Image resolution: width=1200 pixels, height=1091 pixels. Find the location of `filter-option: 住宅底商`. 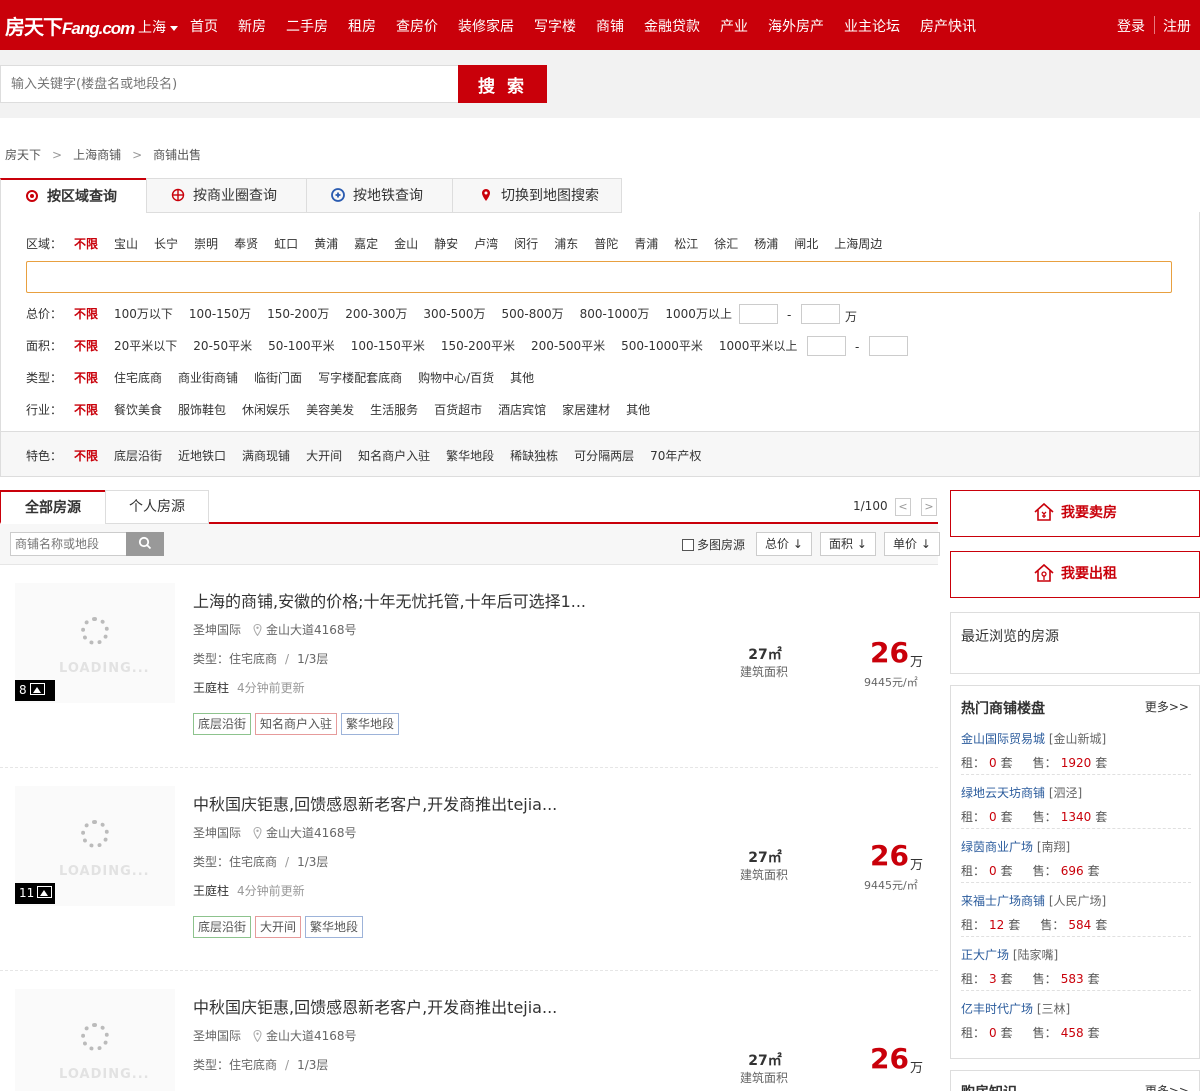

filter-option: 住宅底商 is located at coordinates (138, 377).